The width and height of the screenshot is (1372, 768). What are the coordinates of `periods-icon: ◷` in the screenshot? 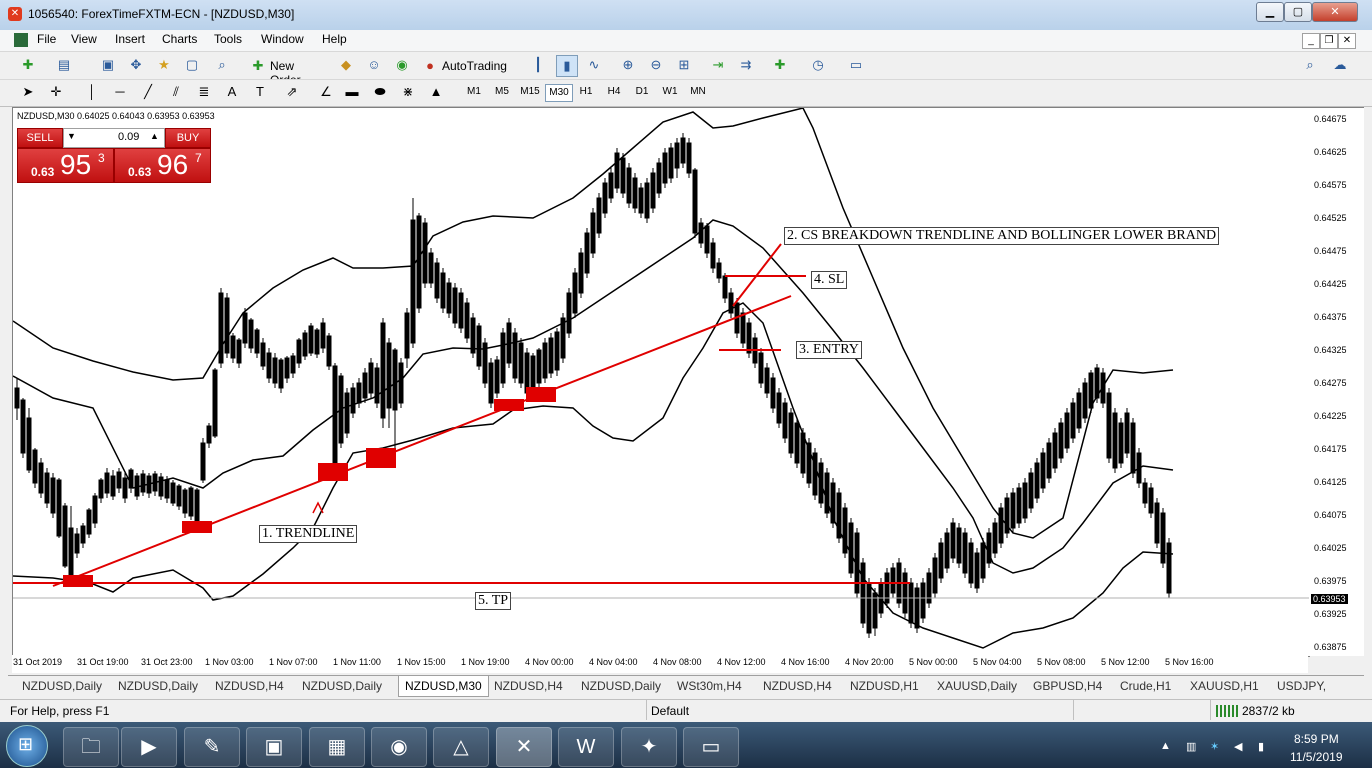 It's located at (818, 65).